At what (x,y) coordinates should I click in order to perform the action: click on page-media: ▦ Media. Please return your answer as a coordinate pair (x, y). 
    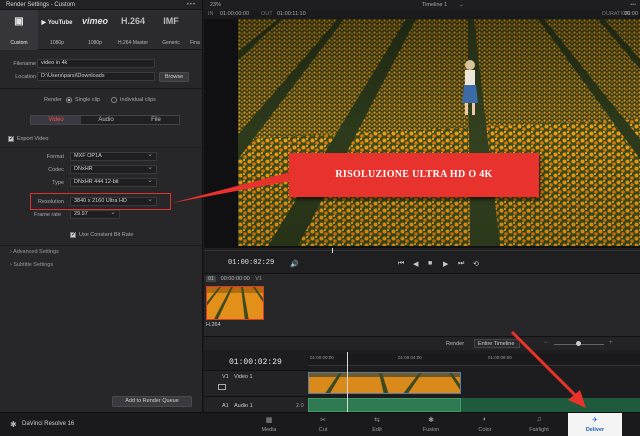
    Looking at the image, I should click on (269, 424).